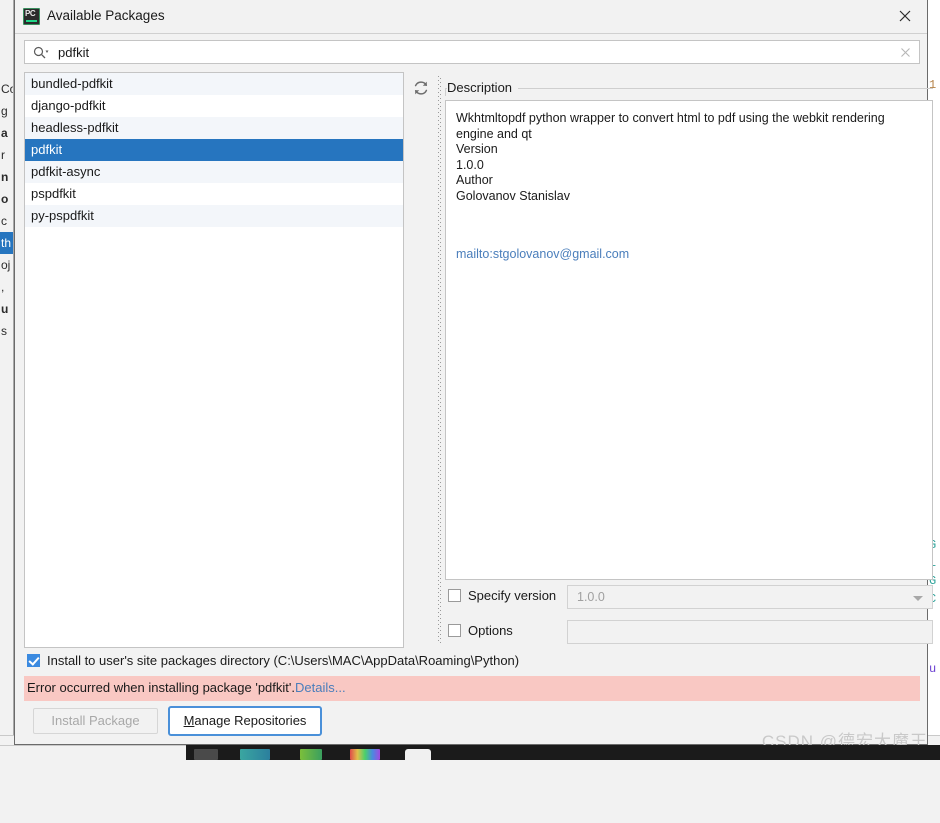 This screenshot has width=940, height=823. Describe the element at coordinates (214, 106) in the screenshot. I see `package-list-item: django-pdfkit` at that location.